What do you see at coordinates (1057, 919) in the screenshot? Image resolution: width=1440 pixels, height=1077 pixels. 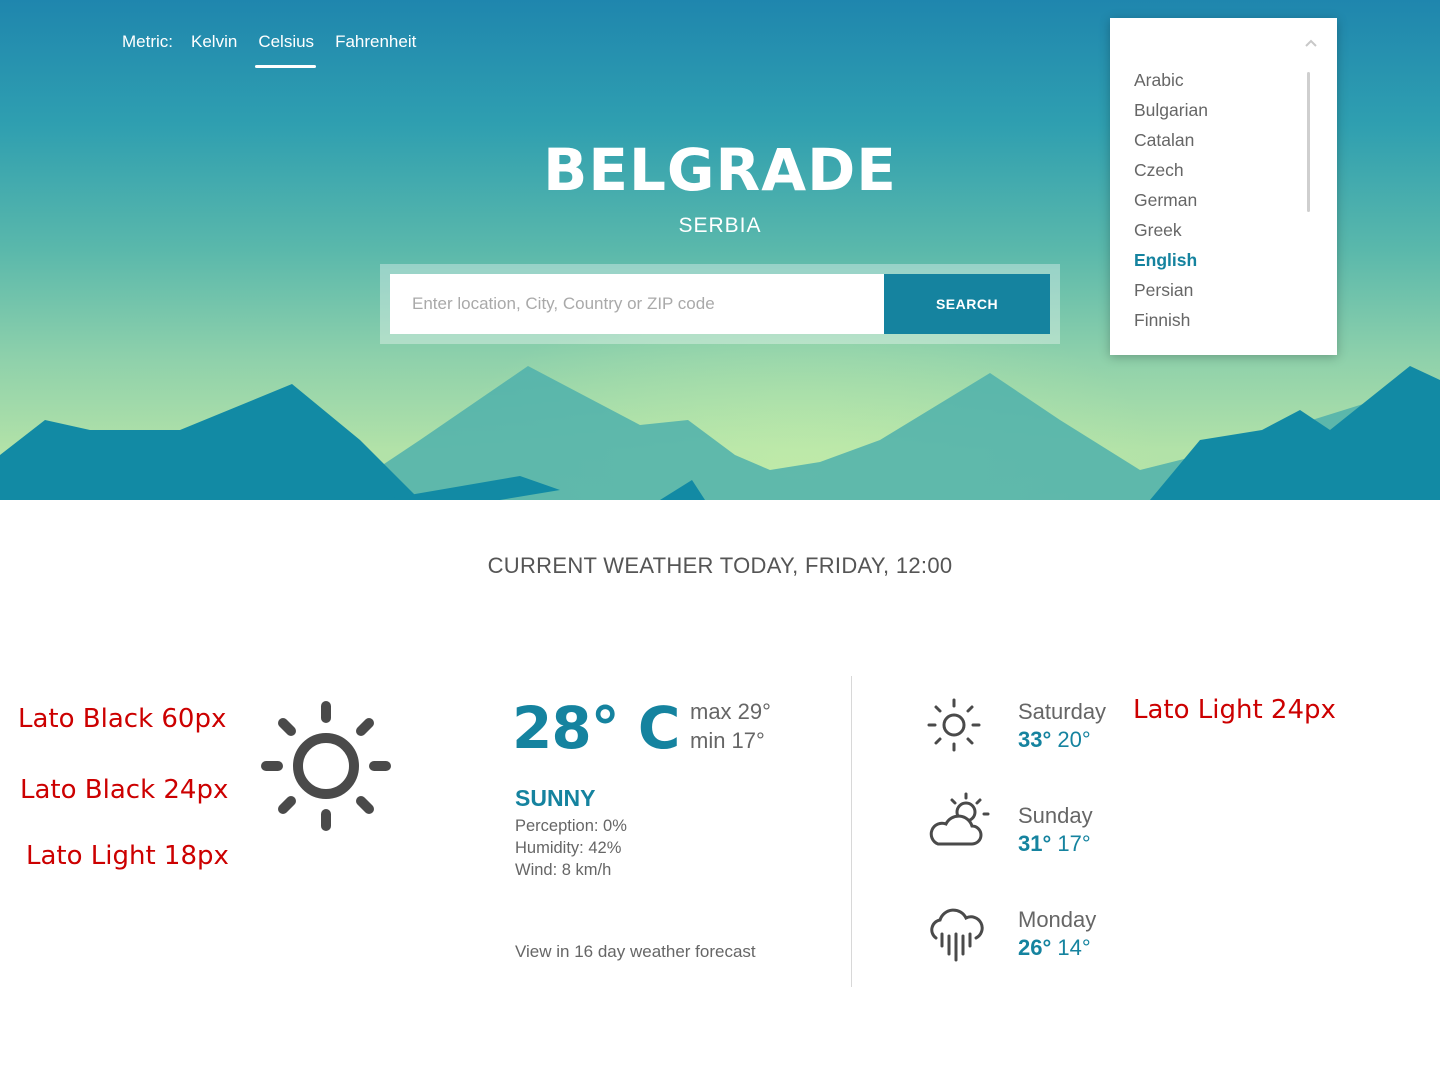 I see `day-name: Monday` at bounding box center [1057, 919].